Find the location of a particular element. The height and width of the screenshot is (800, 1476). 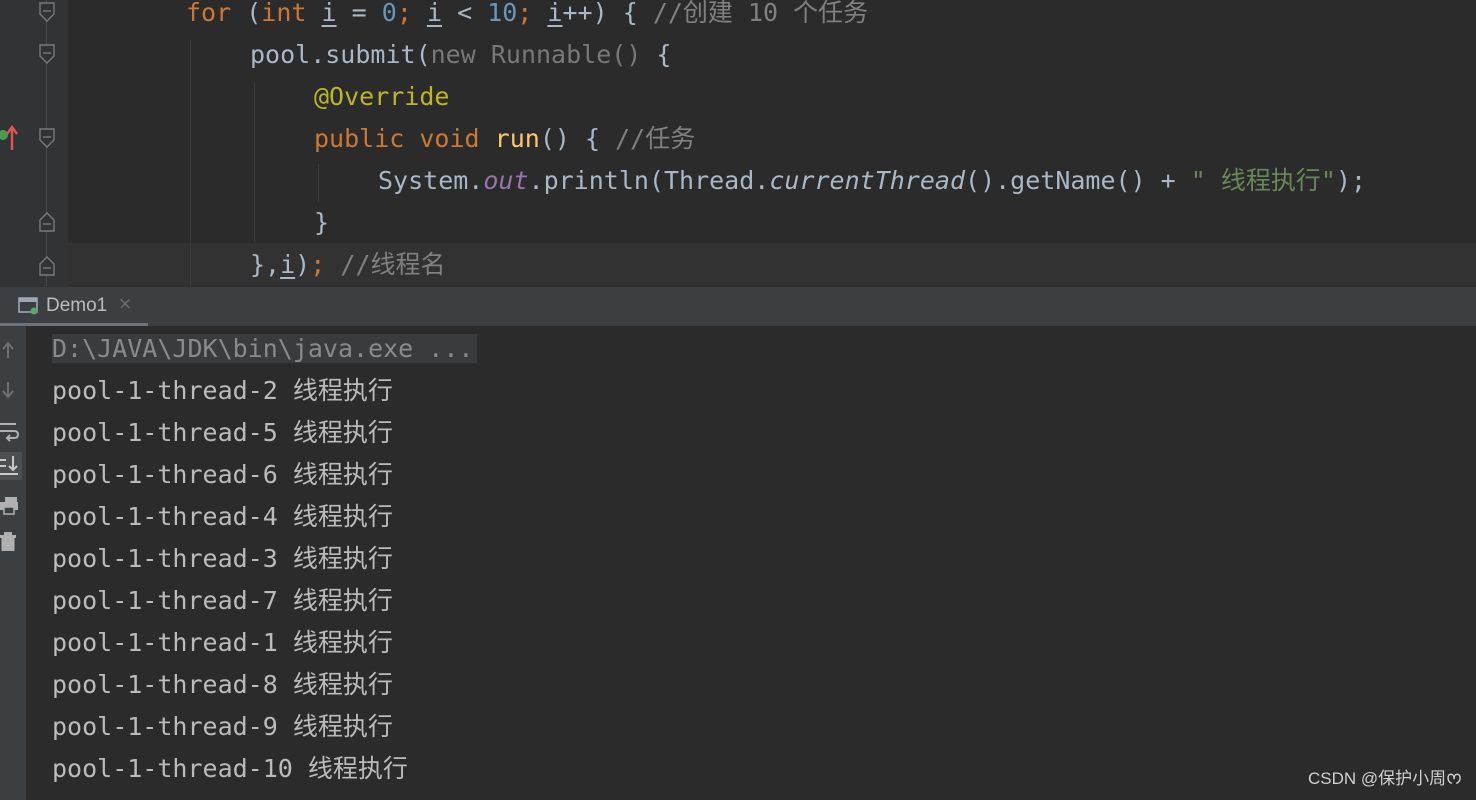

code-line-annotation: @Override is located at coordinates (381, 97).